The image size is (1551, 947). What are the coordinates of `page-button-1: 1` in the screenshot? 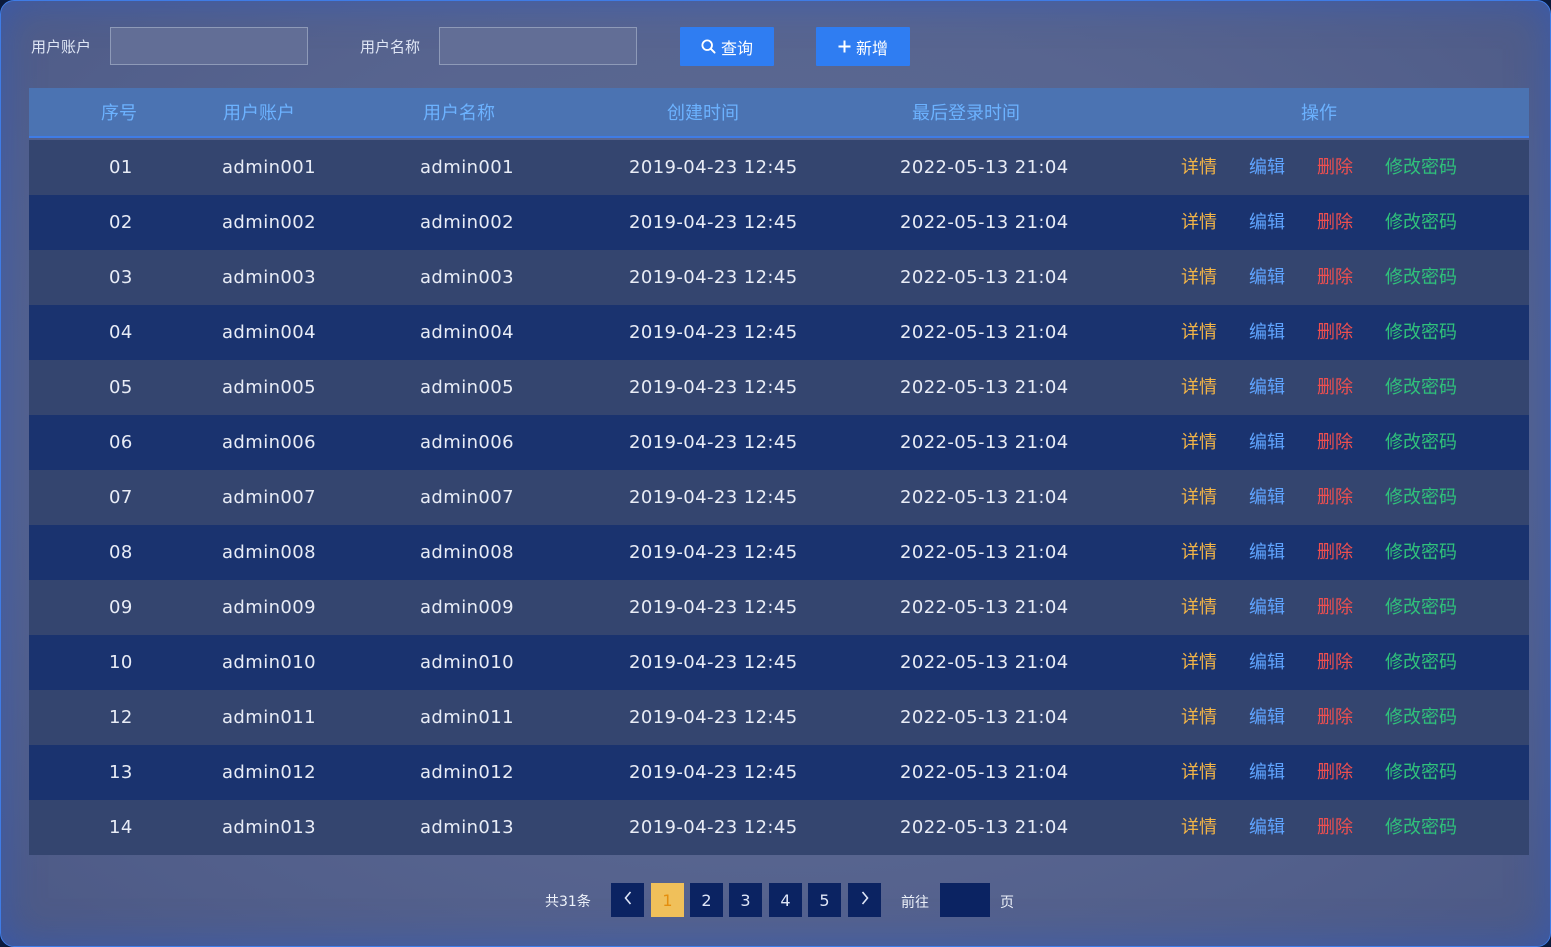 It's located at (667, 900).